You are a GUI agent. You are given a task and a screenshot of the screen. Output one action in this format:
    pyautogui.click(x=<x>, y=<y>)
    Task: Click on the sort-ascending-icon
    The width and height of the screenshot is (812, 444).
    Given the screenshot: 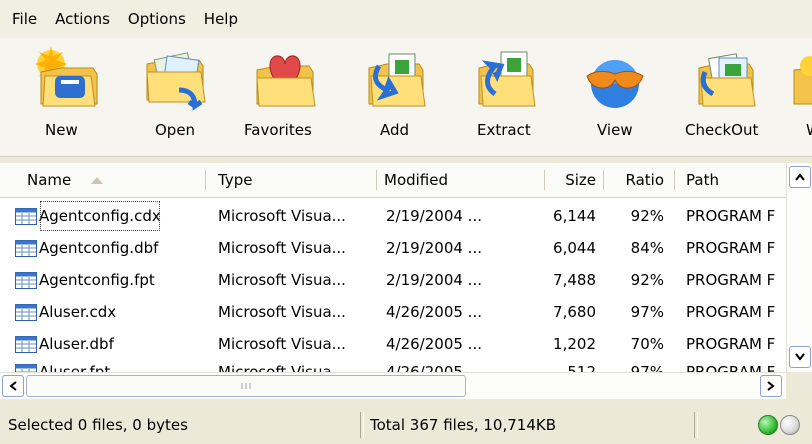 What is the action you would take?
    pyautogui.click(x=97, y=180)
    